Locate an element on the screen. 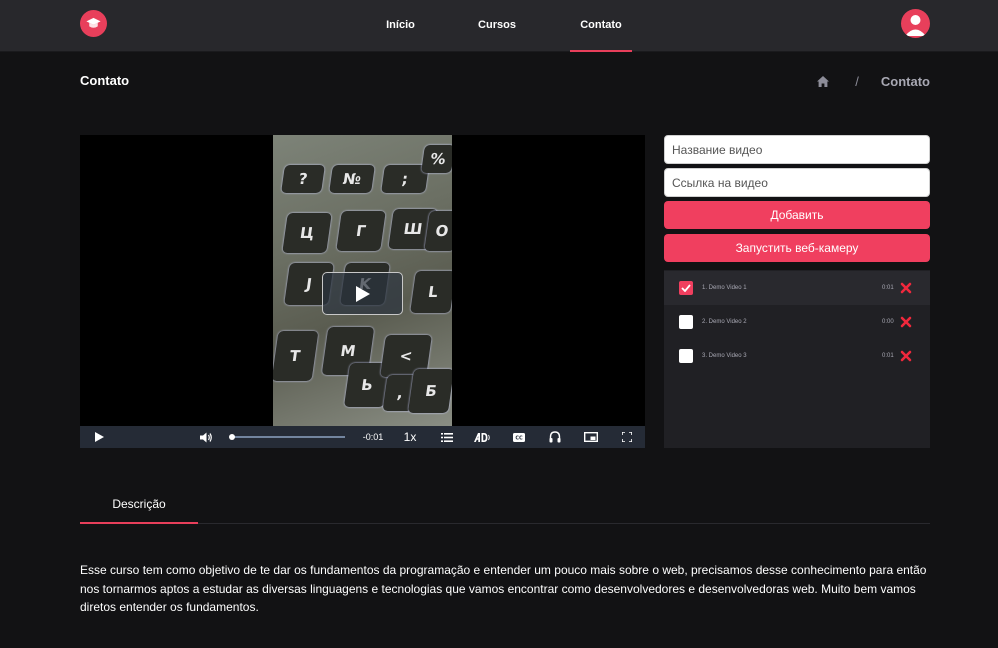  audio-description-icon is located at coordinates (482, 437).